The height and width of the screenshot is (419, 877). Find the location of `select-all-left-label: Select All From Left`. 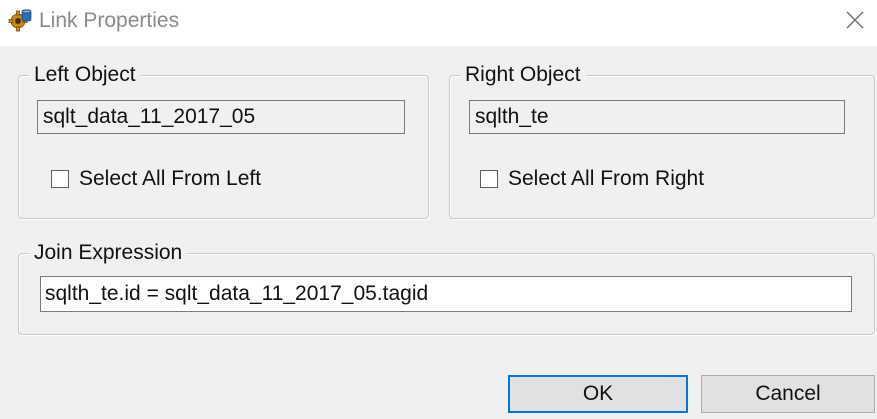

select-all-left-label: Select All From Left is located at coordinates (170, 178).